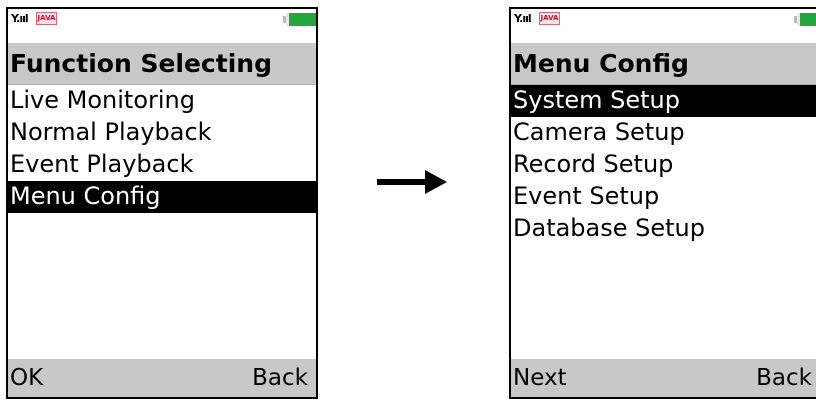  I want to click on menu-item-live-monitoring: Live Monitoring, so click(162, 101).